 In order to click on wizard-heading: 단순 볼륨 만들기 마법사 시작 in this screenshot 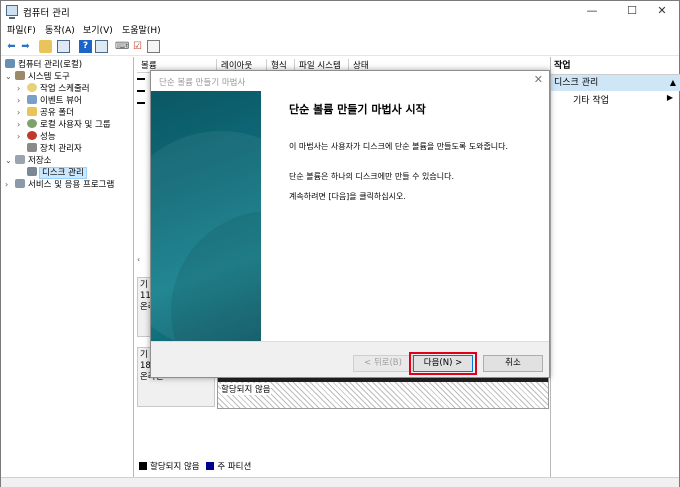, I will do `click(357, 109)`.